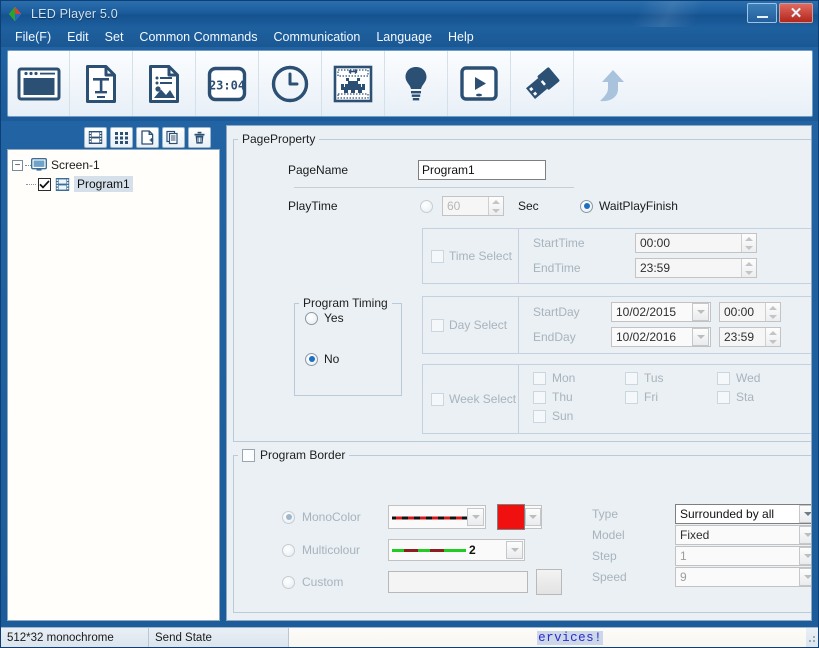  I want to click on start-day-time-arrows, so click(772, 312).